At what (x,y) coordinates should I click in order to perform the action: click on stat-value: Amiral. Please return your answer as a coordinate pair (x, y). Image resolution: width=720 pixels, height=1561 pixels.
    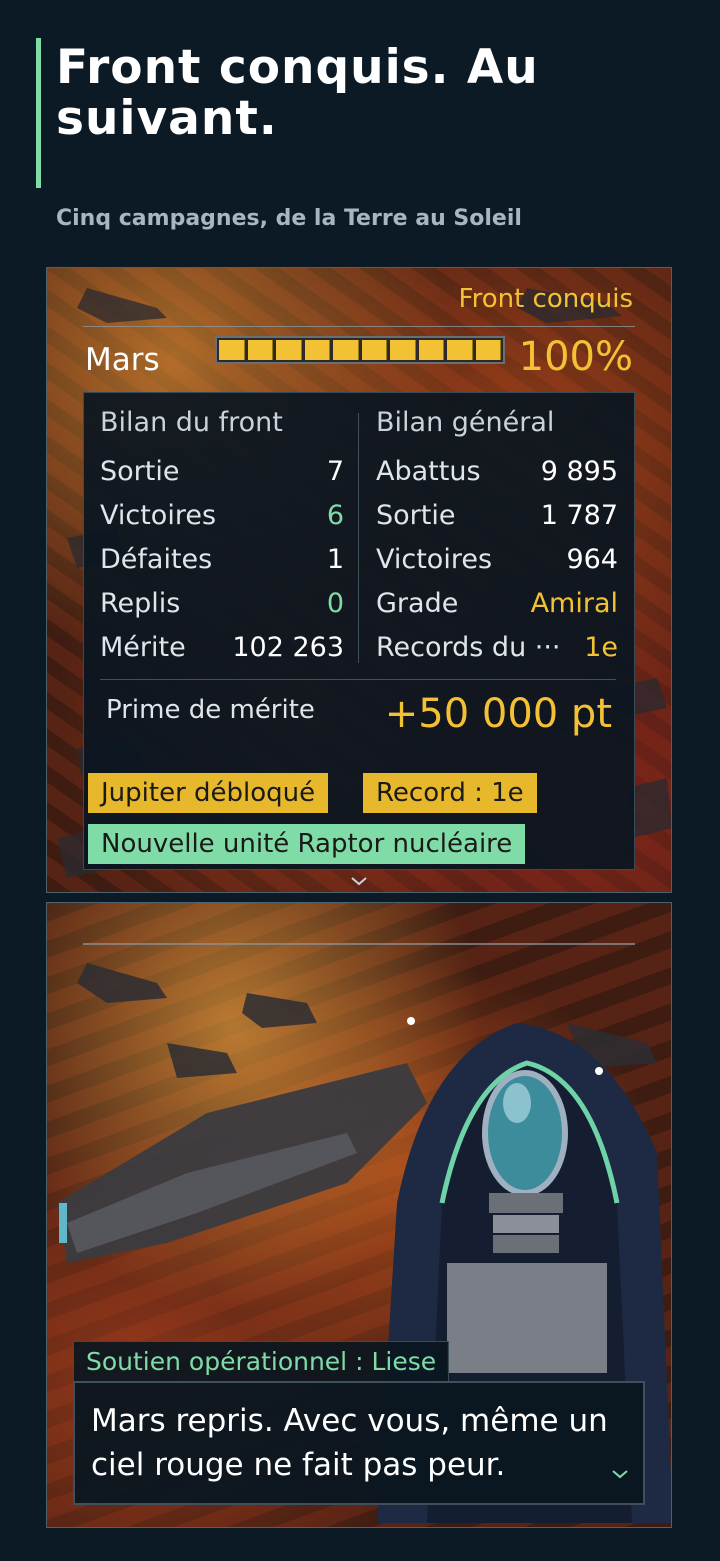
    Looking at the image, I should click on (574, 603).